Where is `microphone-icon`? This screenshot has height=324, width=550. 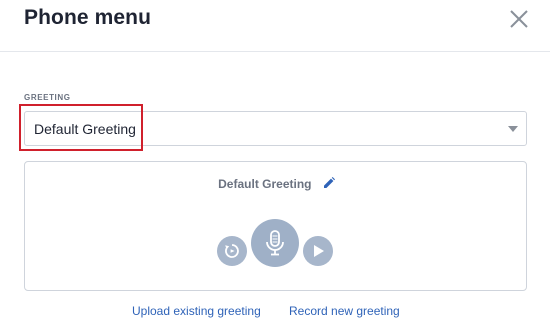
microphone-icon is located at coordinates (275, 243).